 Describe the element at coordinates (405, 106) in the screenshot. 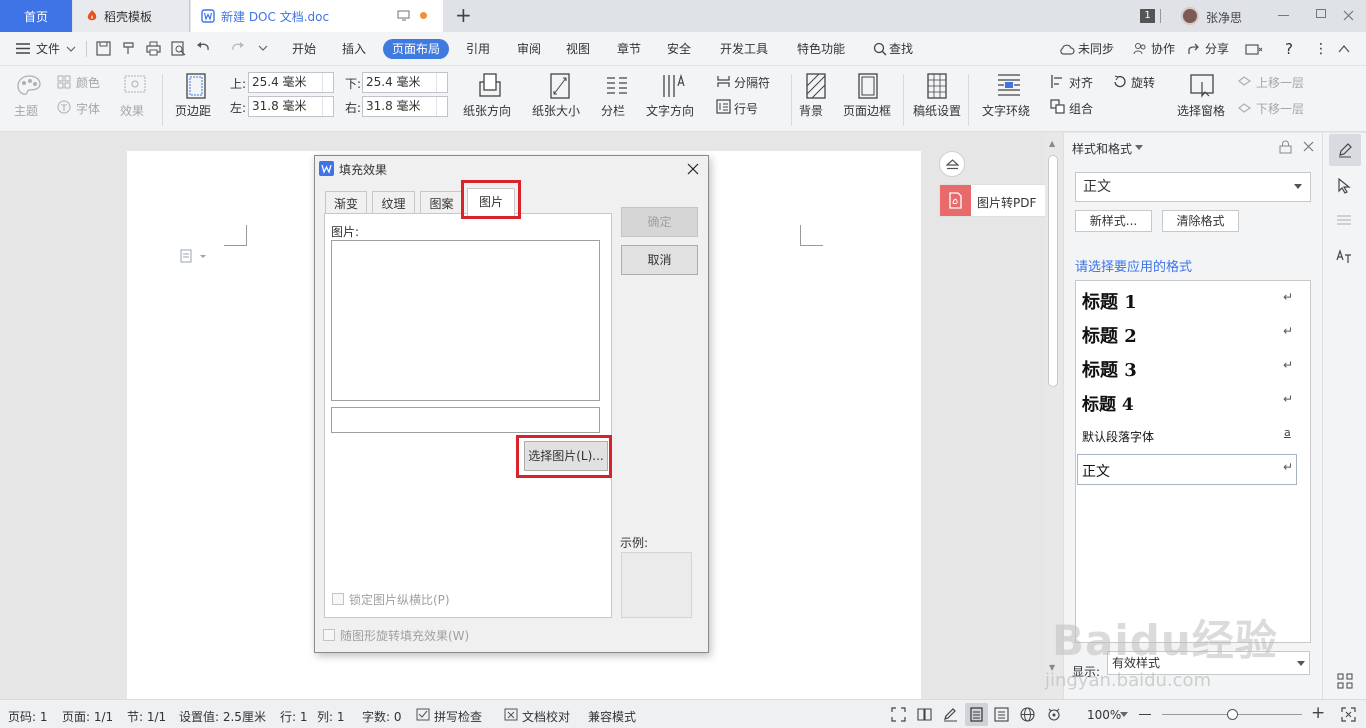

I see `margin-right-input: 31.8 毫米` at that location.